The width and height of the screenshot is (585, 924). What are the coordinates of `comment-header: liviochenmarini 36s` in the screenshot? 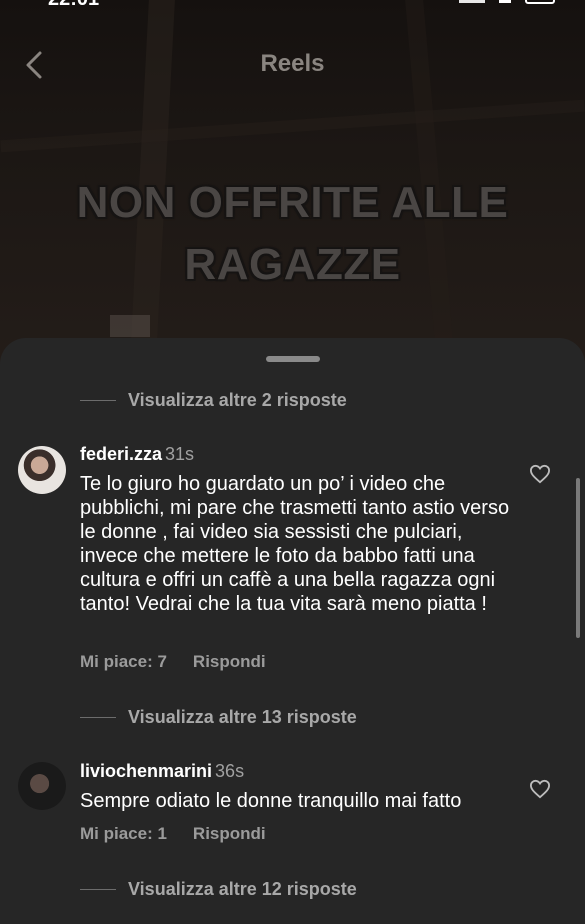 It's located at (162, 771).